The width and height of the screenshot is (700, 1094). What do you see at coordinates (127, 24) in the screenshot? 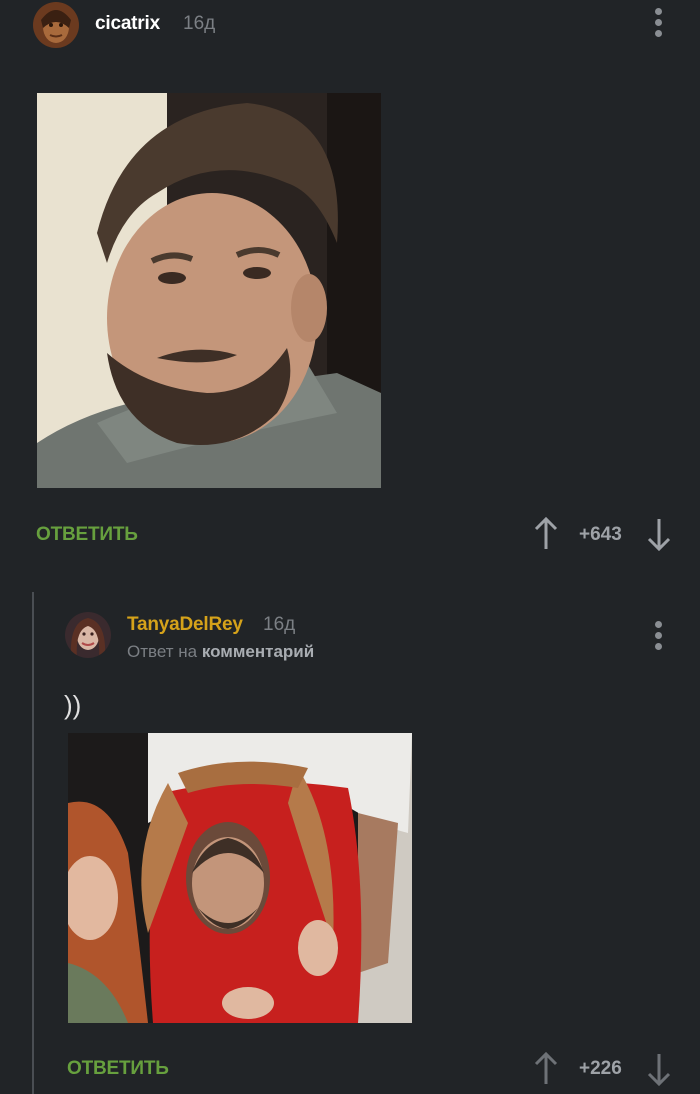
I see `username: cicatrix` at bounding box center [127, 24].